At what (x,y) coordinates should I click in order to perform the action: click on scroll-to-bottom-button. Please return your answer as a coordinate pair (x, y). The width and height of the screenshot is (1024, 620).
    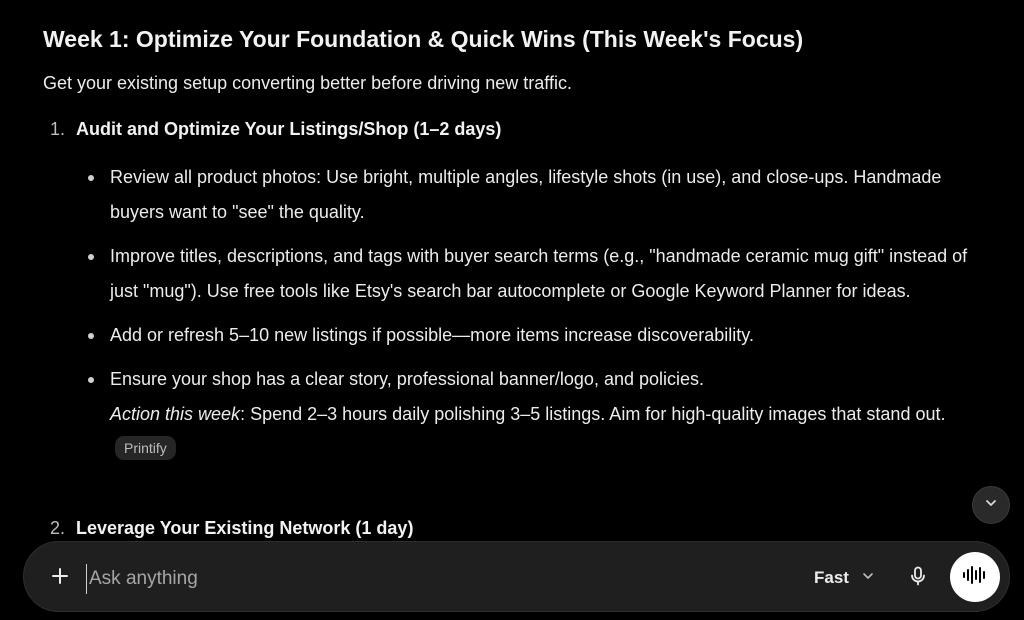
    Looking at the image, I should click on (991, 505).